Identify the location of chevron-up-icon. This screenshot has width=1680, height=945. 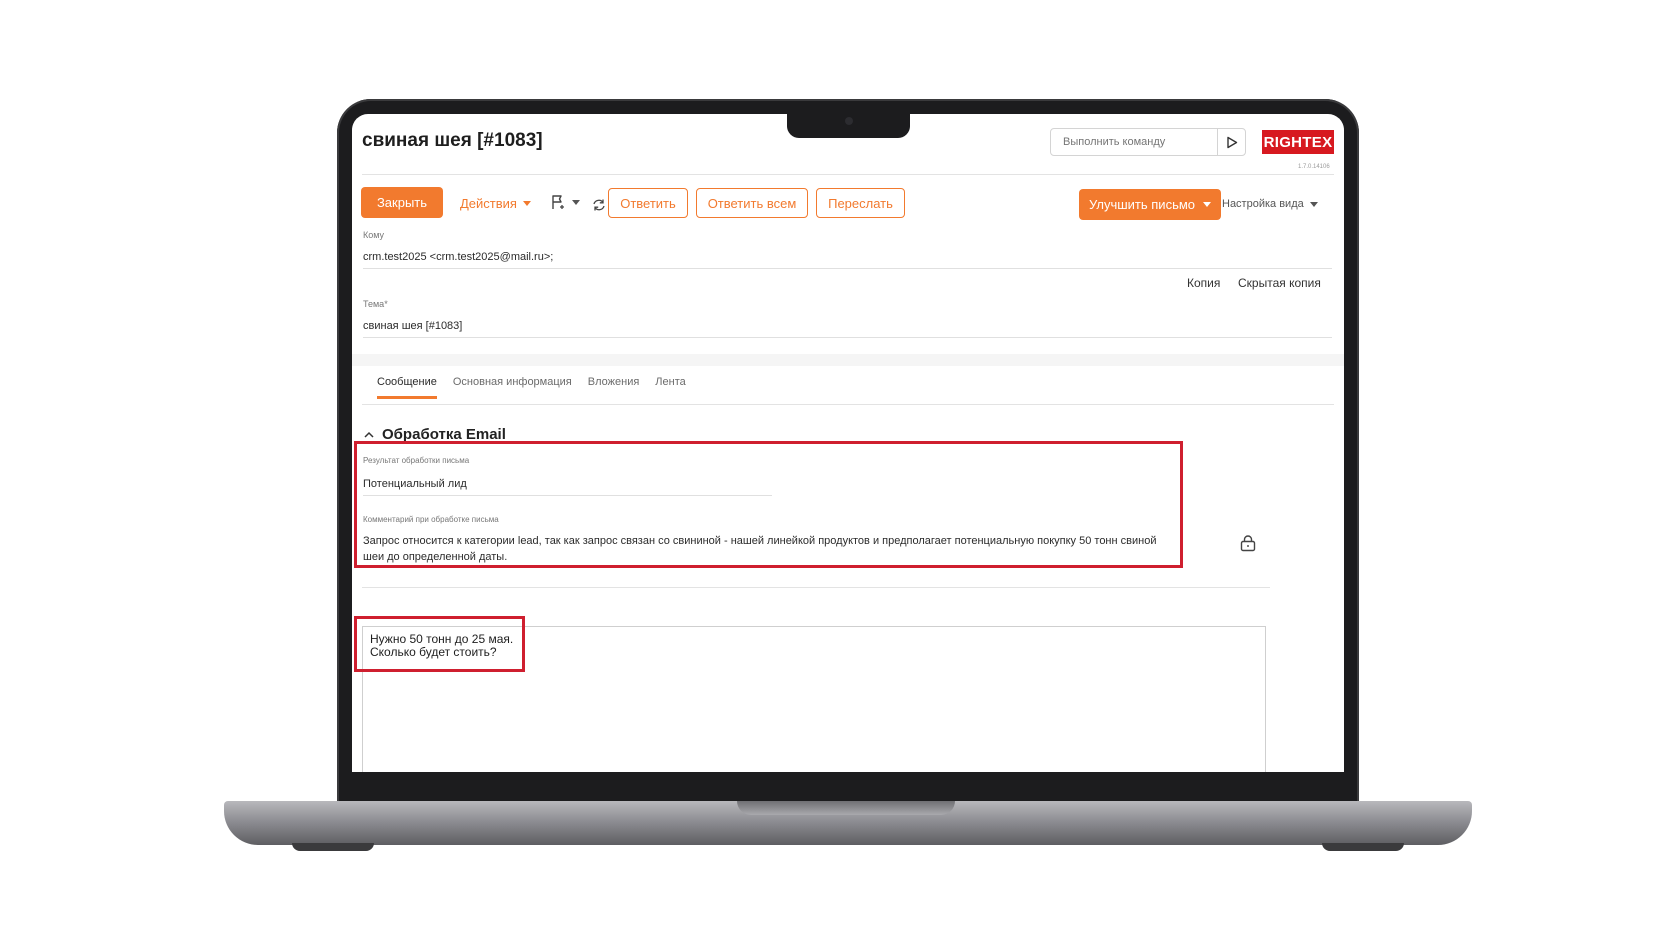
(369, 434).